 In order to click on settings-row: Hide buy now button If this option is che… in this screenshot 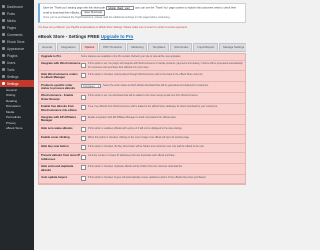, I will do `click(142, 148)`.